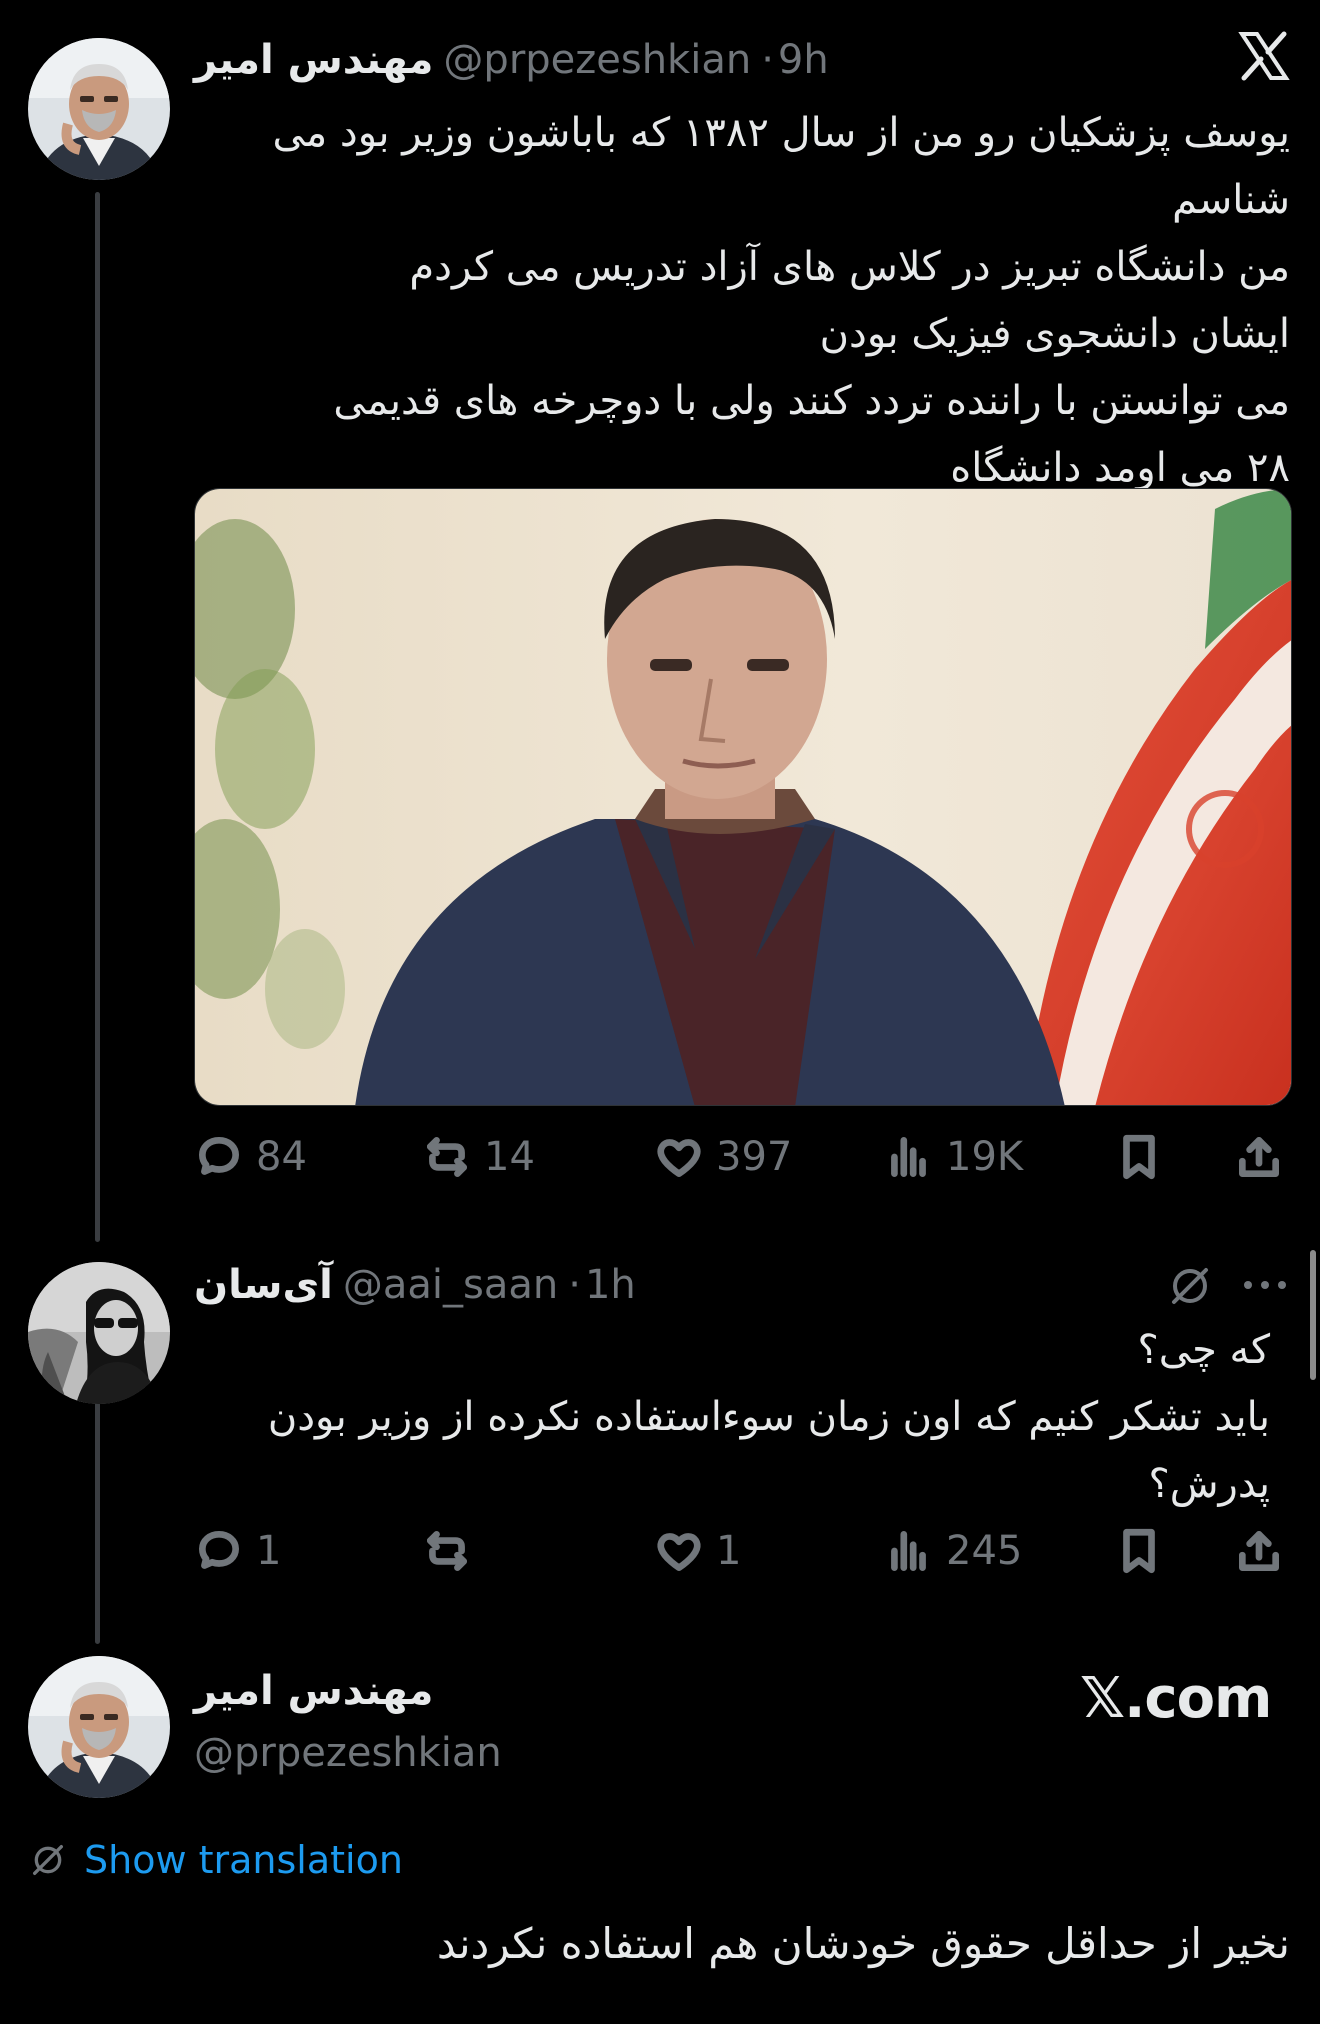 The height and width of the screenshot is (2024, 1320). What do you see at coordinates (744, 1551) in the screenshot?
I see `tweet-actions: 1 1 245` at bounding box center [744, 1551].